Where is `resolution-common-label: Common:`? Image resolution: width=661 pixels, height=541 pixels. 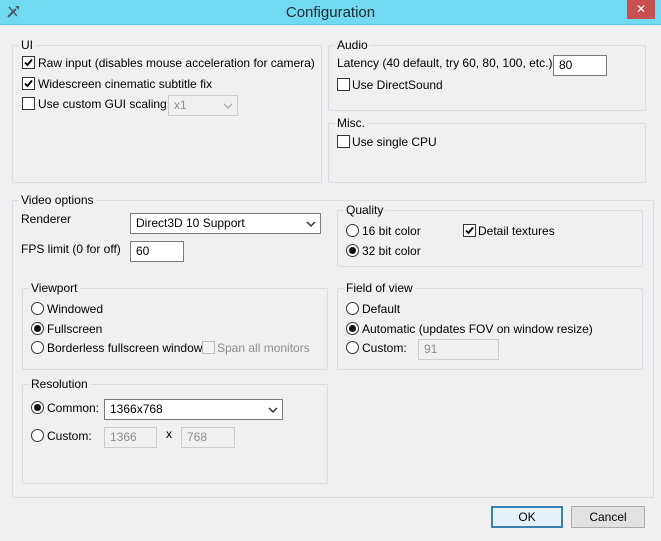
resolution-common-label: Common: is located at coordinates (73, 408).